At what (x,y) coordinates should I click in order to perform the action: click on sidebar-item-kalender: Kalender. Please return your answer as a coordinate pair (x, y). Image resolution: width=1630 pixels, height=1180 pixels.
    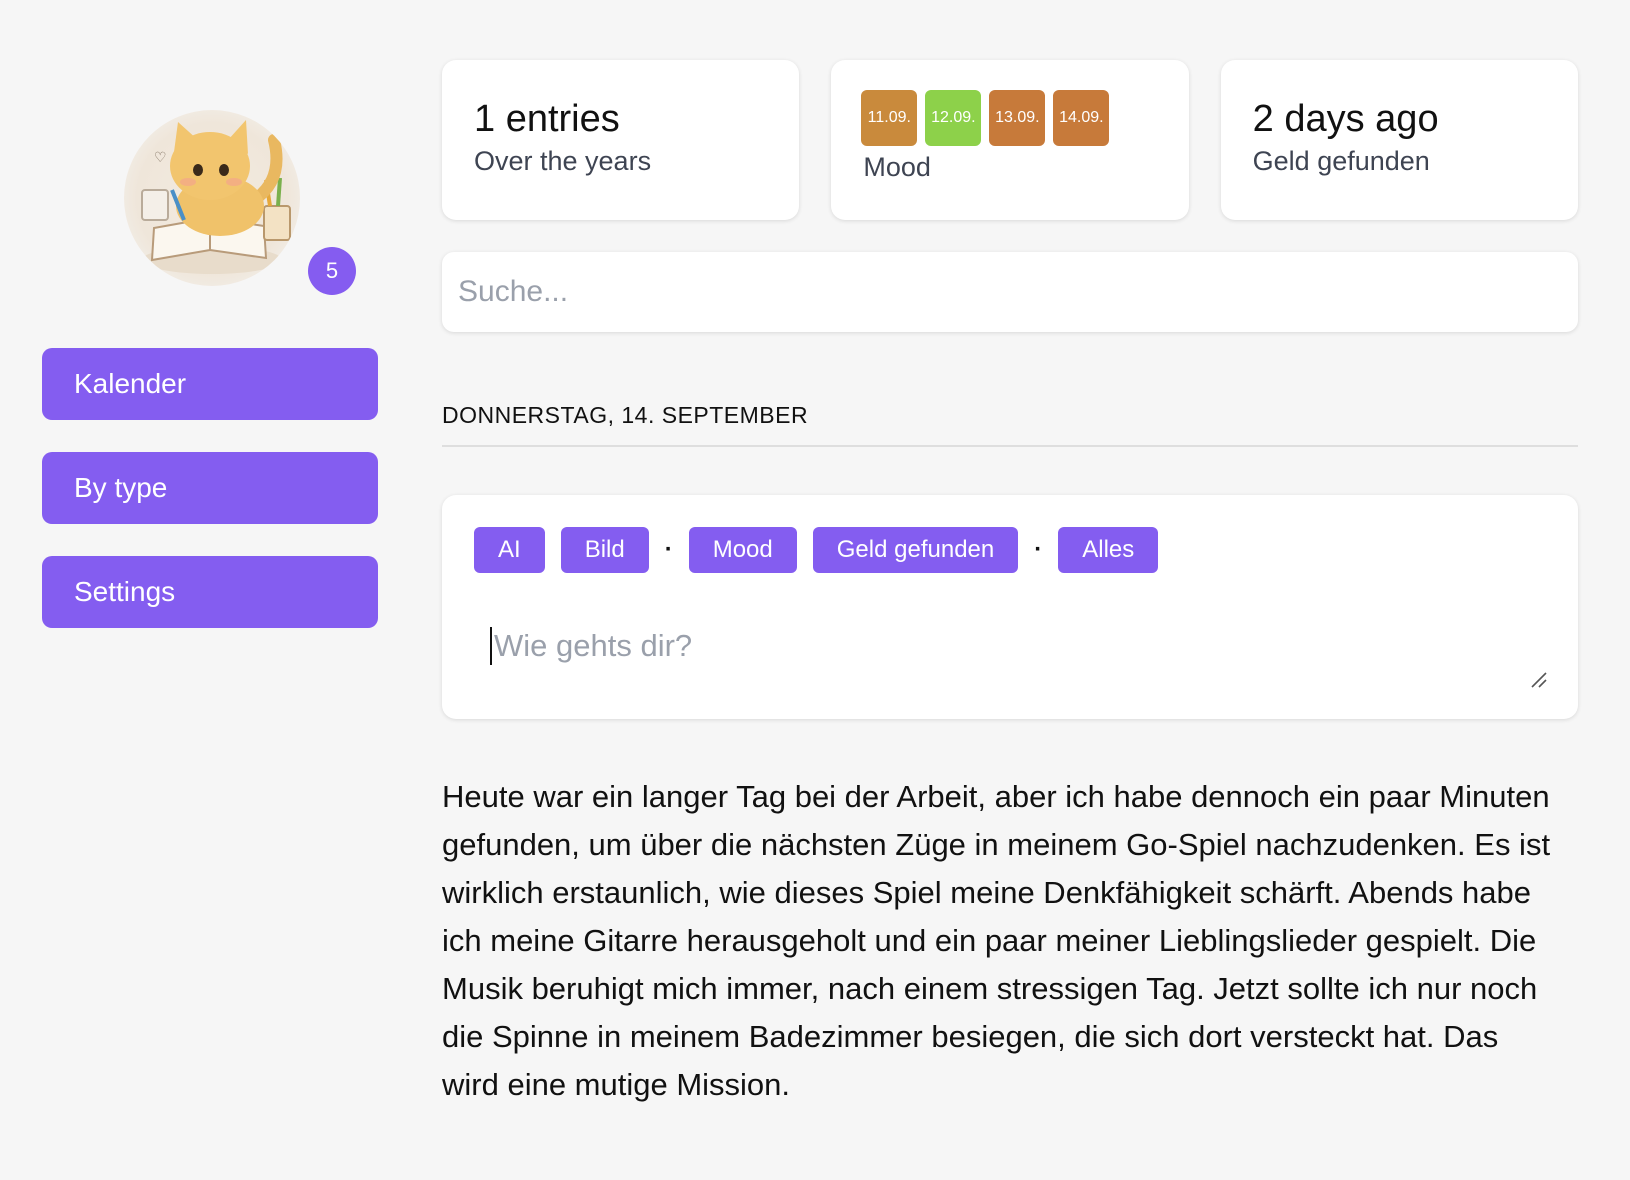
    Looking at the image, I should click on (210, 384).